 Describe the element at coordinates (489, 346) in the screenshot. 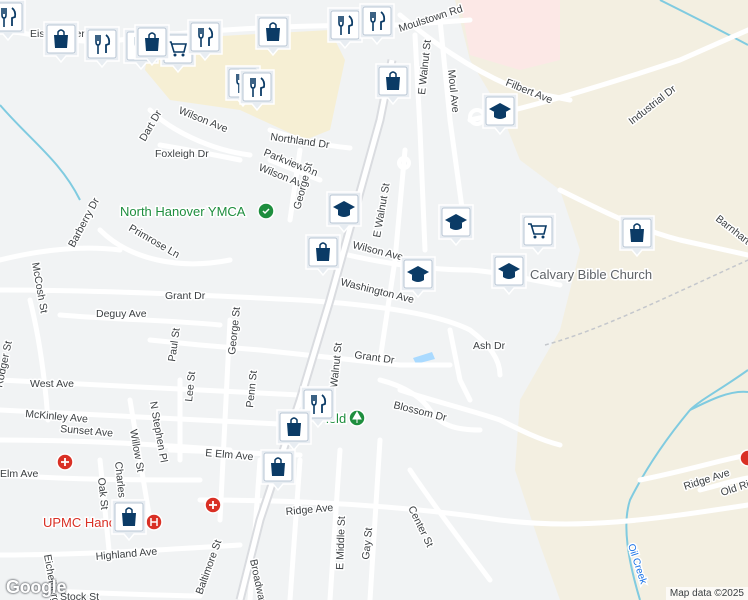

I see `street-label: Ash Dr` at that location.